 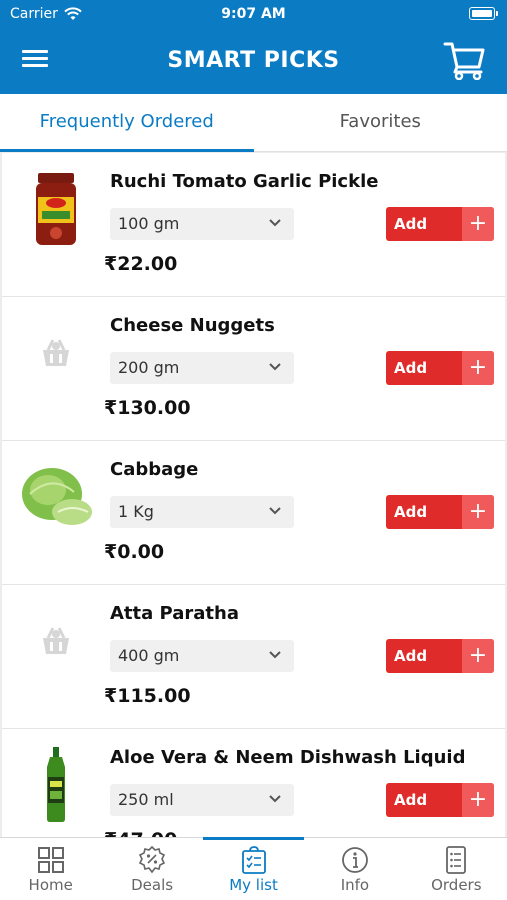 I want to click on variant-select: 400 gm, so click(x=202, y=656).